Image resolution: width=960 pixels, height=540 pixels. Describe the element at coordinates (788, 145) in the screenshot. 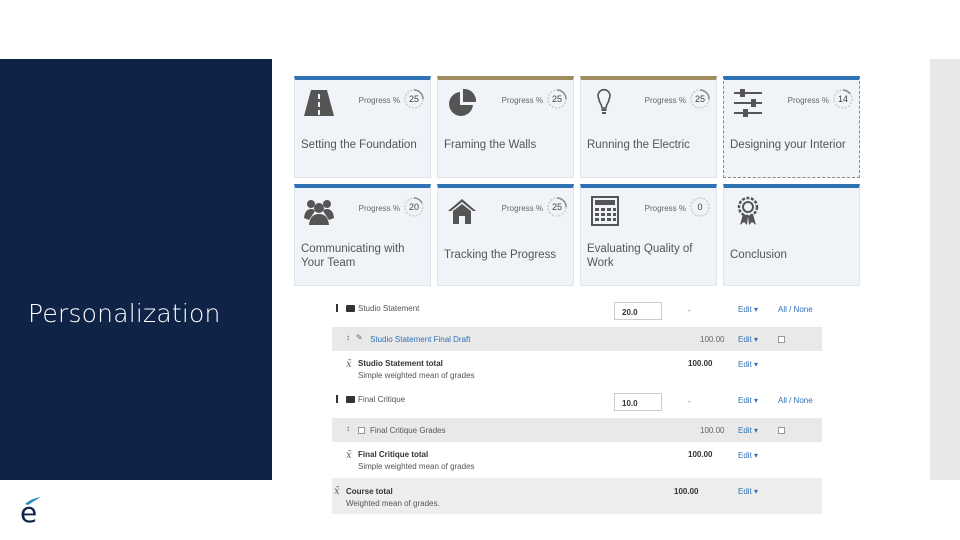

I see `tile-label: Designing your Interior` at that location.